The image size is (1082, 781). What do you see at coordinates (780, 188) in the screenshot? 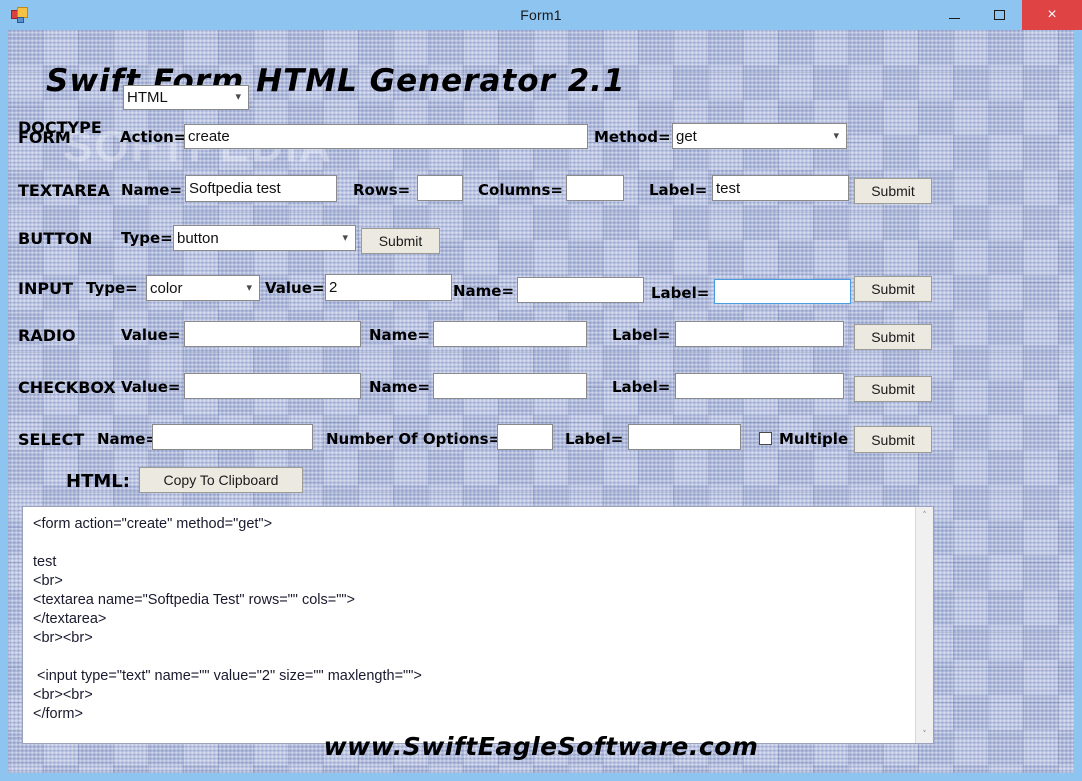
I see `textarea-label-input: test` at bounding box center [780, 188].